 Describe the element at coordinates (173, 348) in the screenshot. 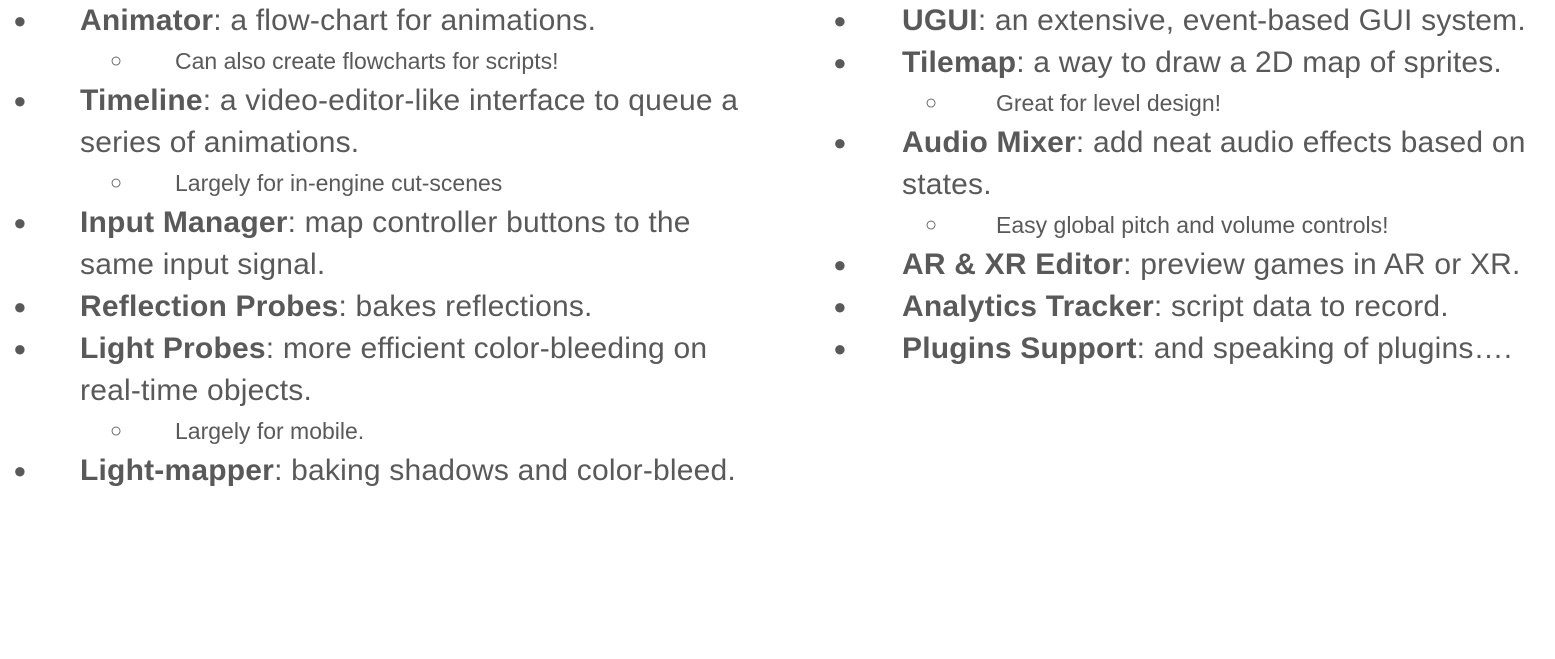

I see `item-term: Light Probes` at that location.